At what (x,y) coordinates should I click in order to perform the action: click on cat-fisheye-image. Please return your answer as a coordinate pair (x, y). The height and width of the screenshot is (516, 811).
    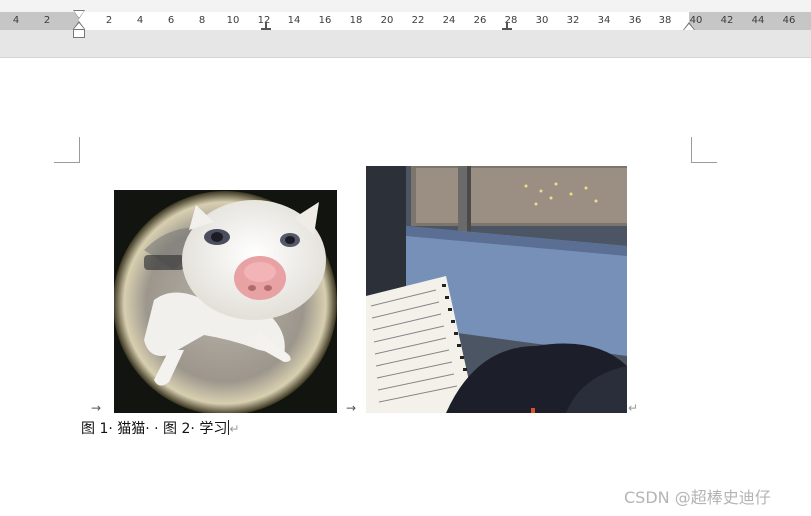
    Looking at the image, I should click on (225, 301).